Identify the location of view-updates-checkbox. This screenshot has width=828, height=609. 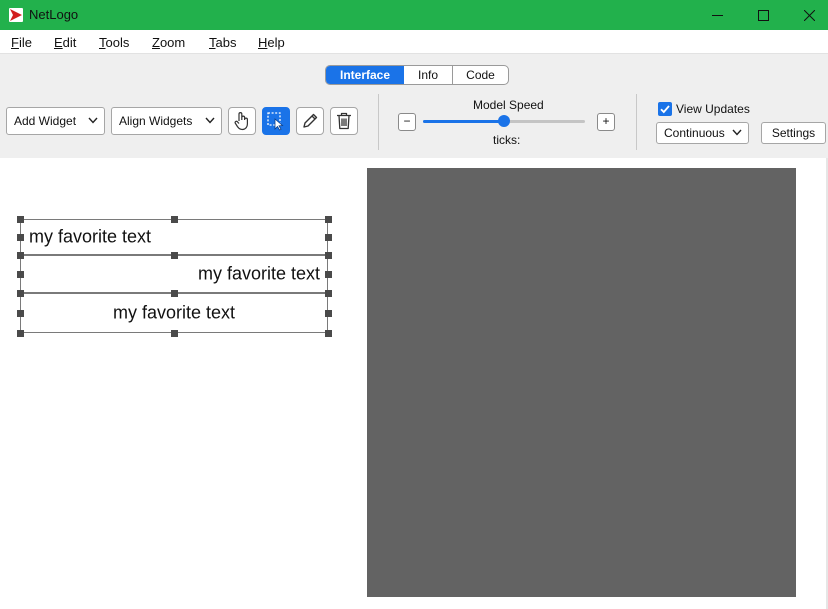
(665, 109).